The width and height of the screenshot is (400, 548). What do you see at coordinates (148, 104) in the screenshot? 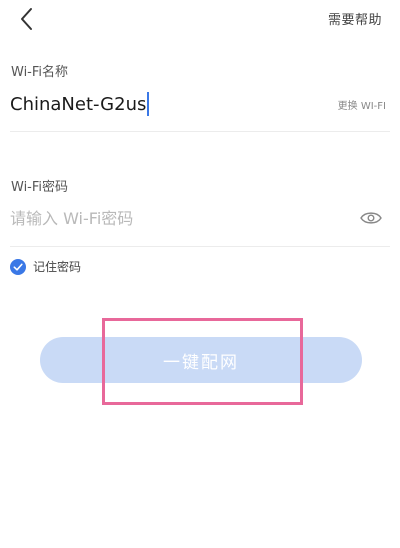
I see `text-cursor` at bounding box center [148, 104].